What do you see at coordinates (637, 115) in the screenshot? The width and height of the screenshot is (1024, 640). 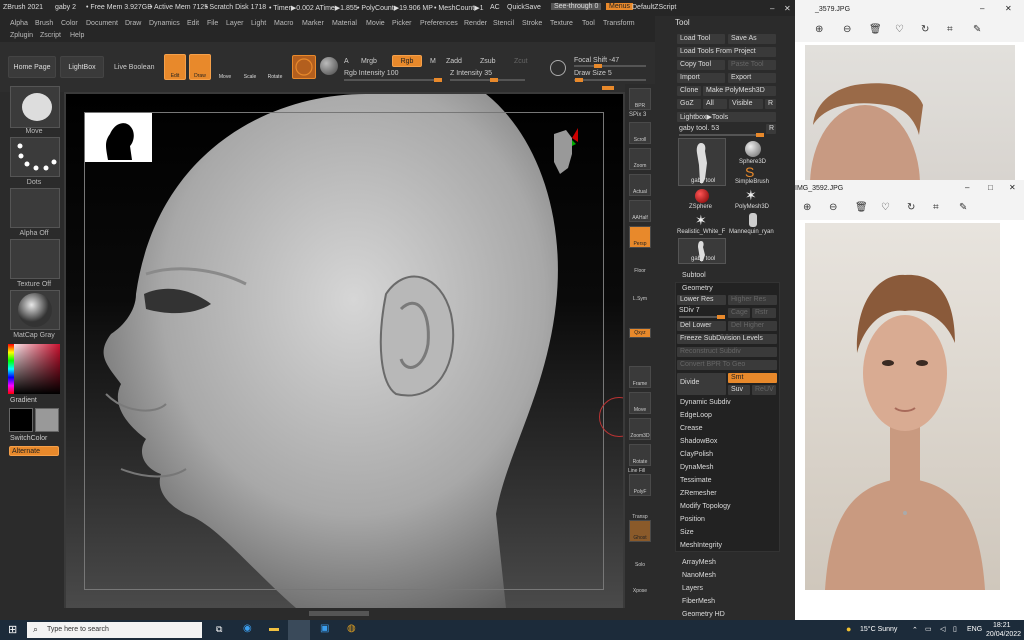 I see `spix-slider: SPix 3` at bounding box center [637, 115].